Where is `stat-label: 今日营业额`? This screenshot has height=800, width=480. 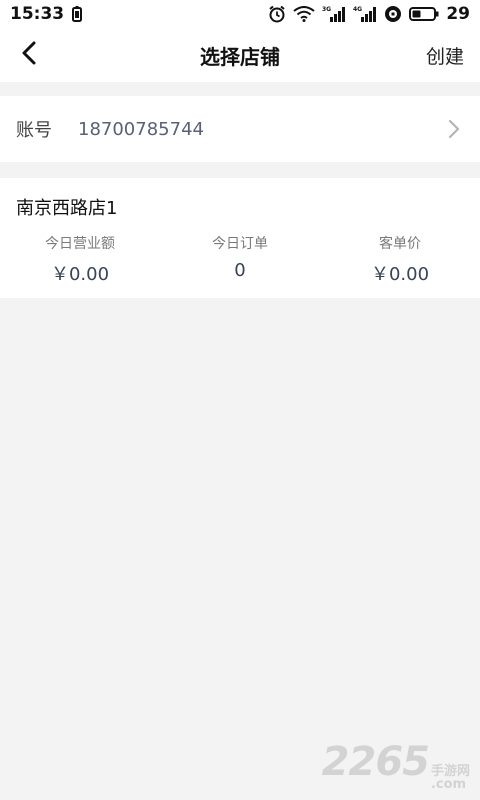 stat-label: 今日营业额 is located at coordinates (80, 244).